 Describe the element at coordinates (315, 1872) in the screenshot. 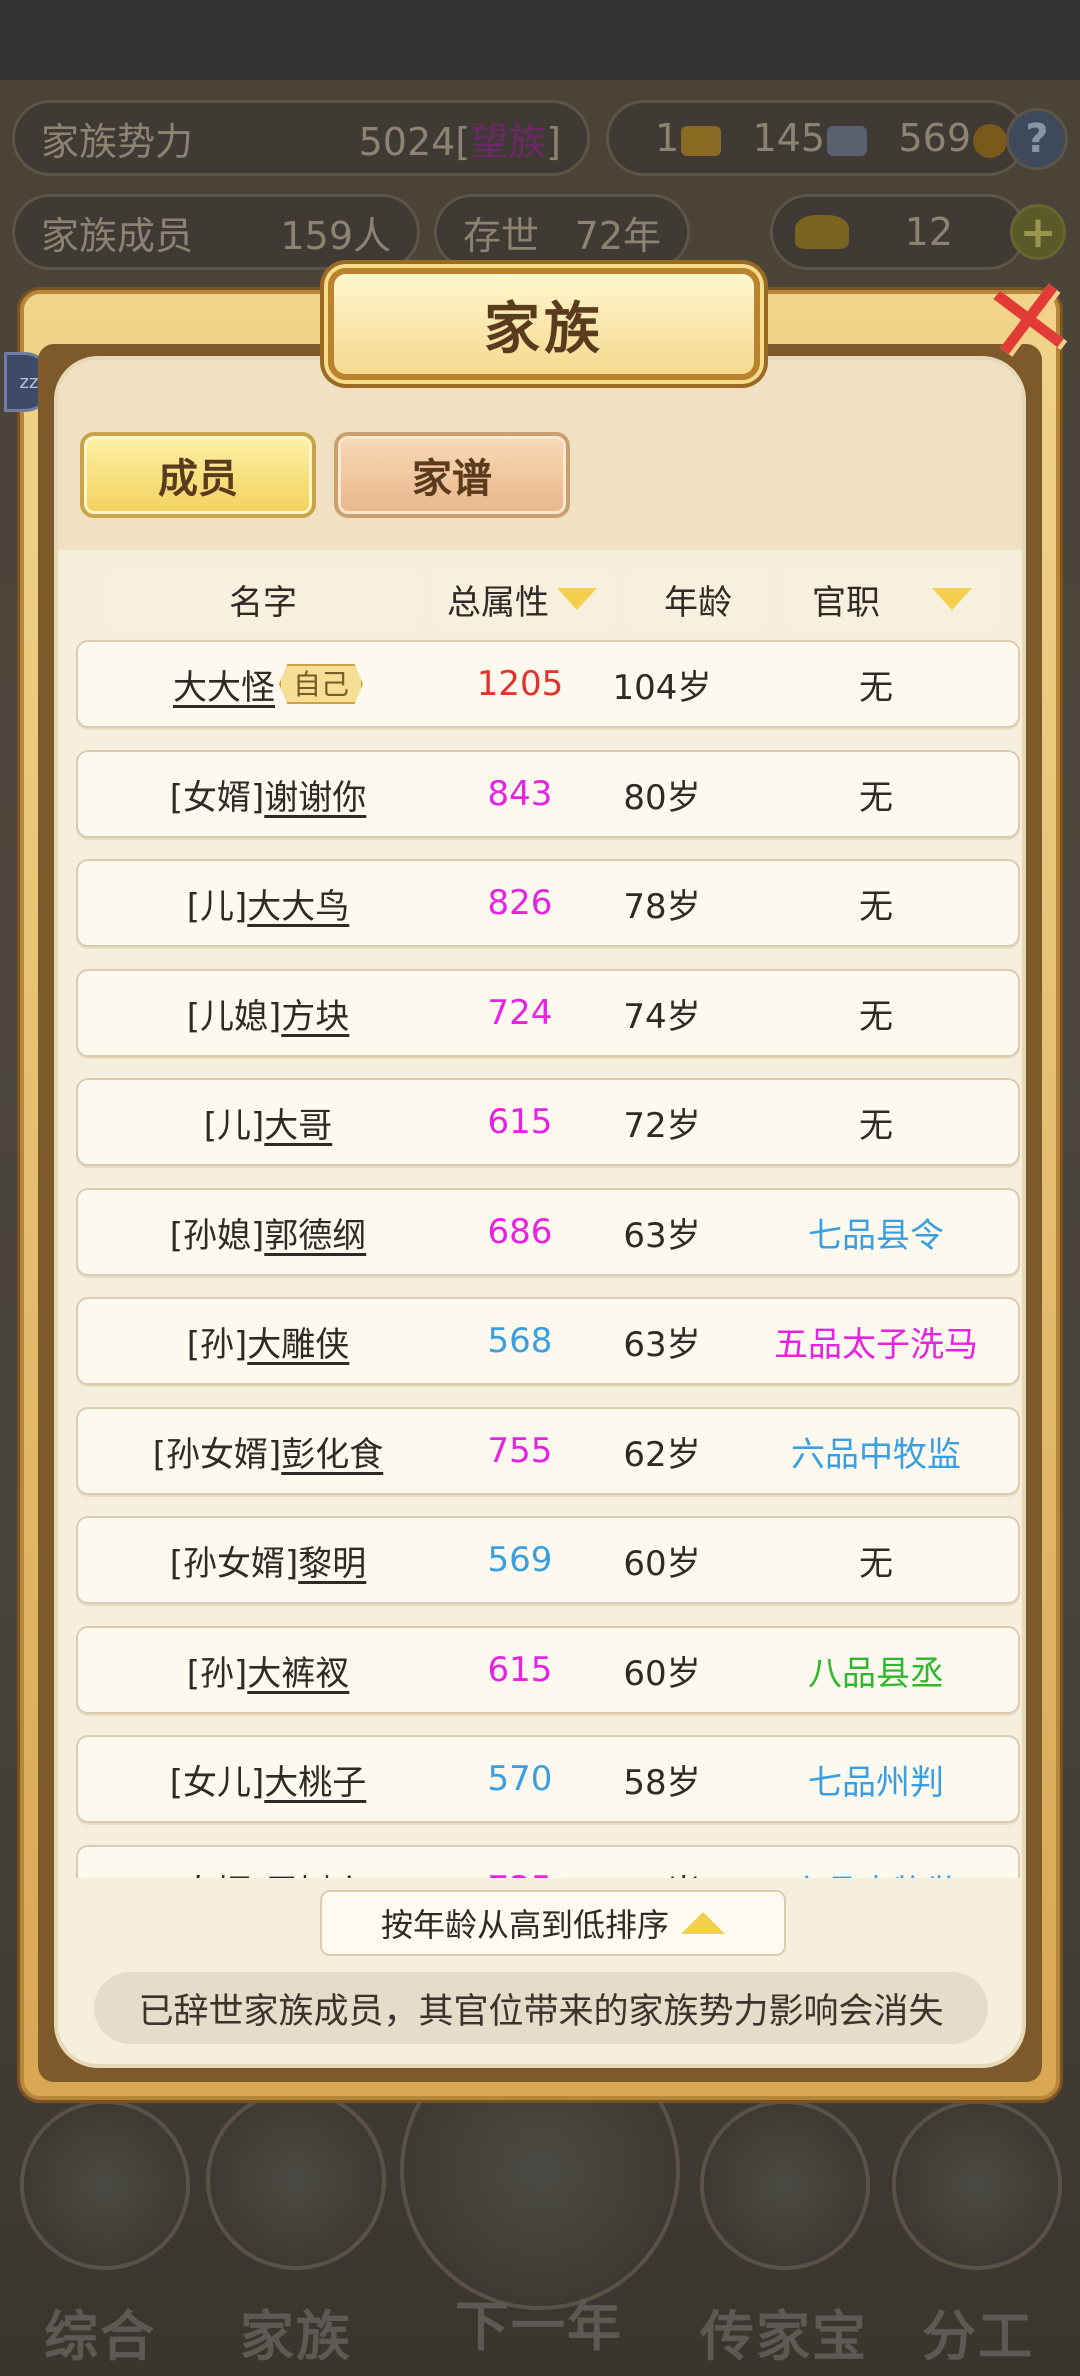

I see `member-name: 周树人` at that location.